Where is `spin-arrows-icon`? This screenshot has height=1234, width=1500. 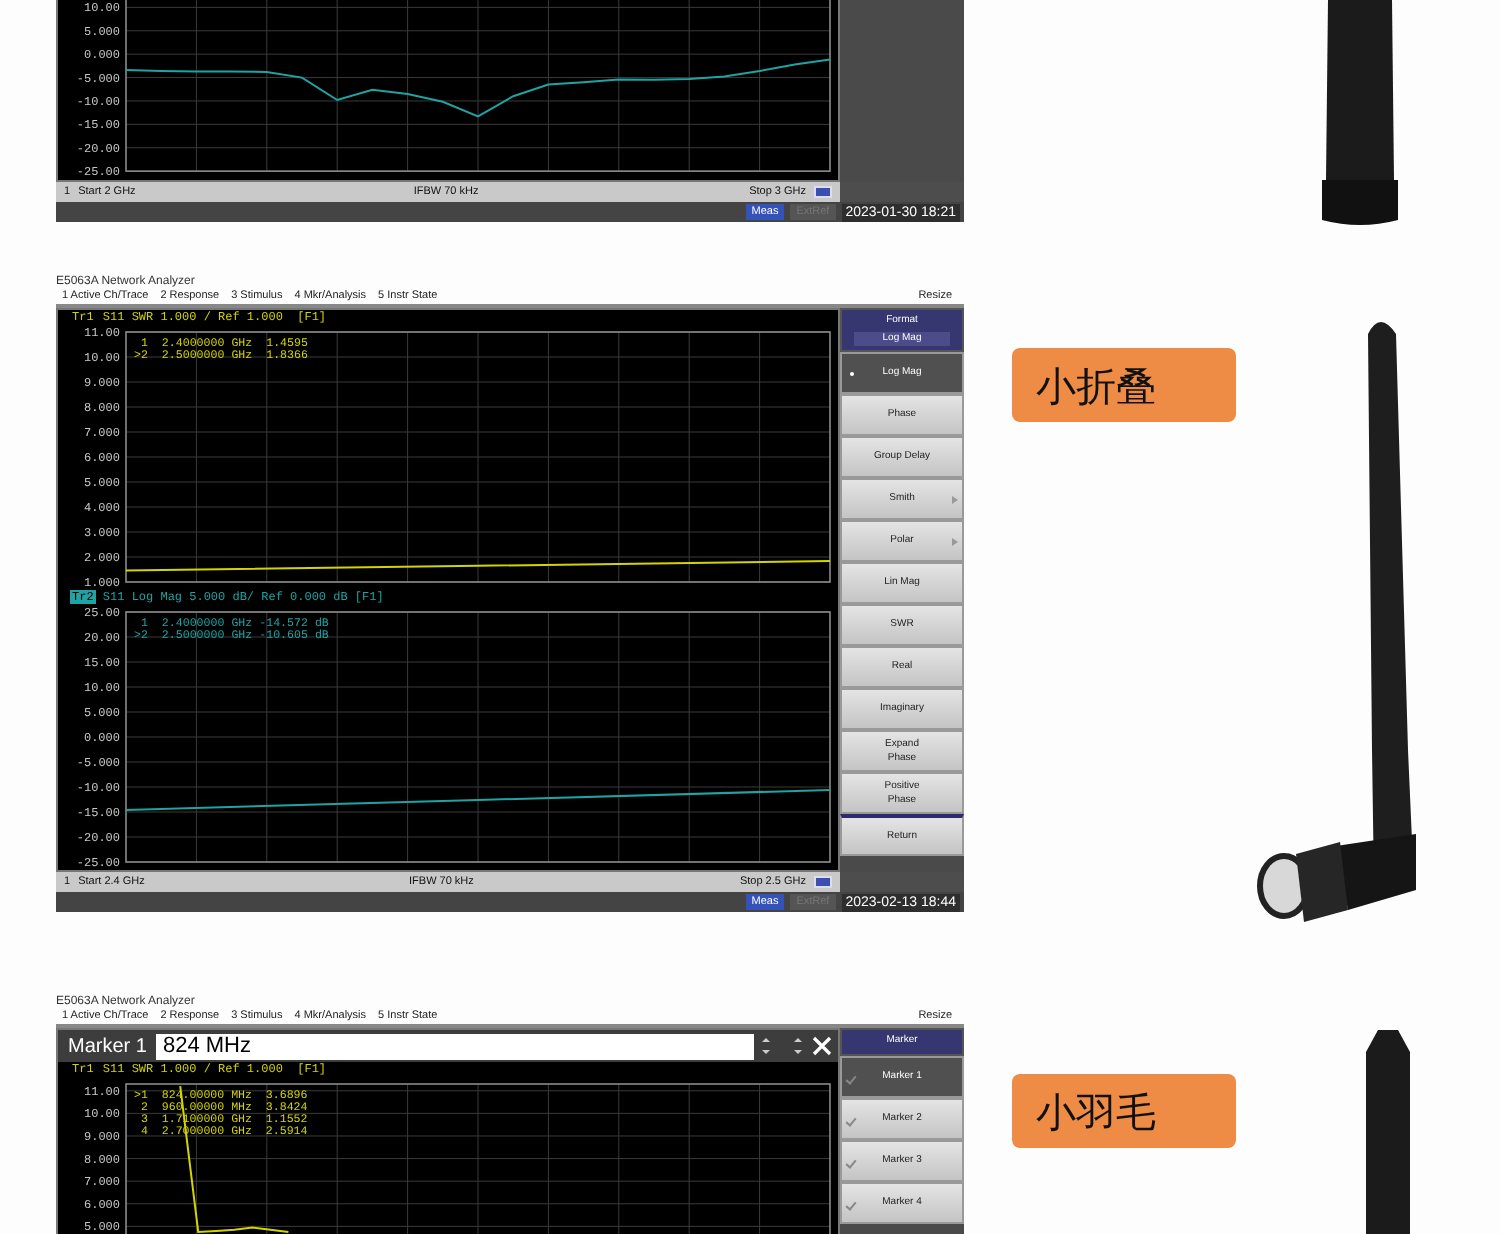 spin-arrows-icon is located at coordinates (782, 1046).